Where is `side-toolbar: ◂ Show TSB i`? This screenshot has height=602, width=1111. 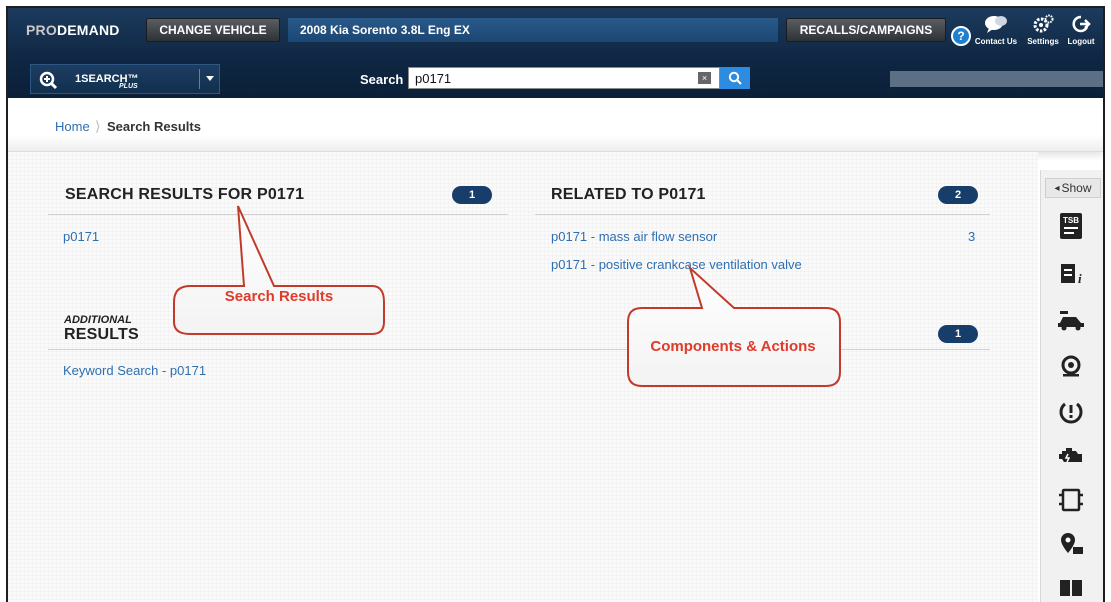 side-toolbar: ◂ Show TSB i is located at coordinates (1071, 386).